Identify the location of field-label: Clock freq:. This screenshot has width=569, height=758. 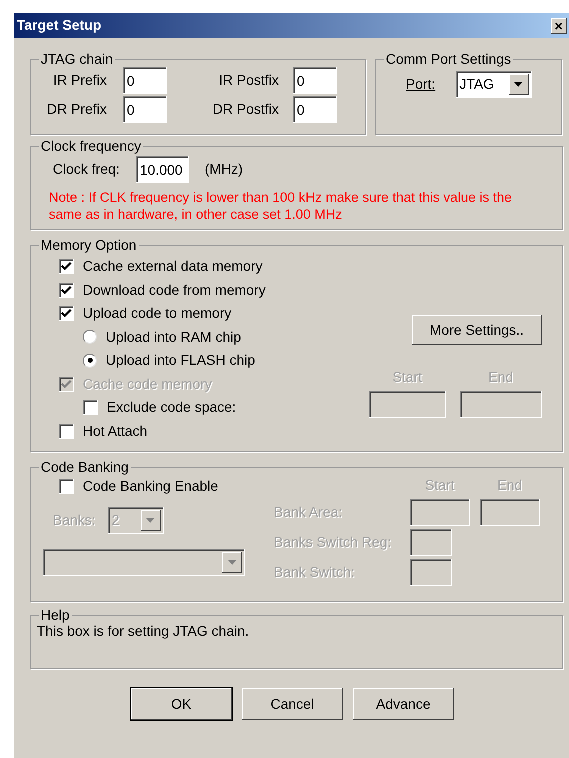
(87, 169).